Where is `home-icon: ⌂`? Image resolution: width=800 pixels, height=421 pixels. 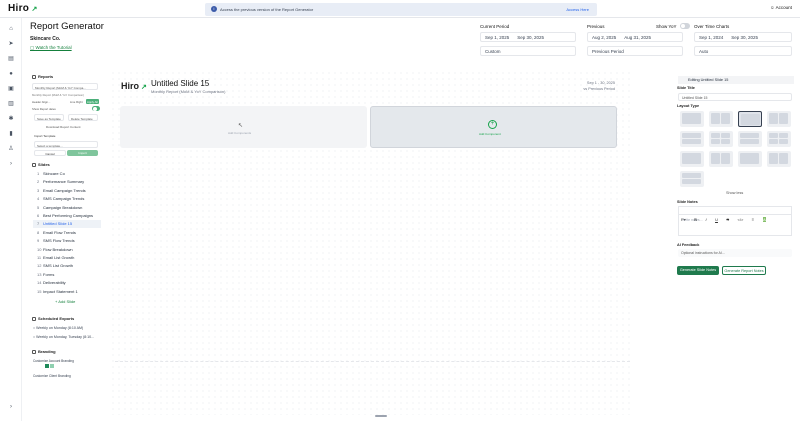
home-icon: ⌂ is located at coordinates (11, 29).